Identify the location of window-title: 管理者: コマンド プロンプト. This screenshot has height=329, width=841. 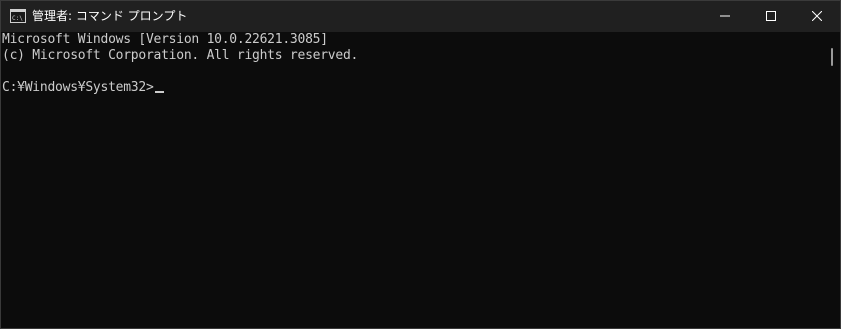
(110, 16).